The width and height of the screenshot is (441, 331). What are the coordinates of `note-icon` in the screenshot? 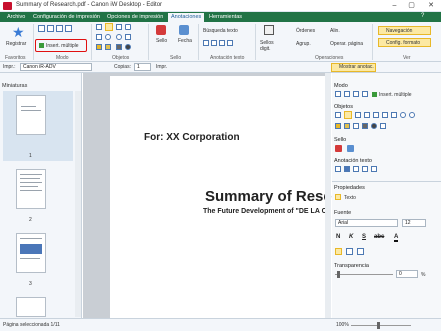 It's located at (119, 27).